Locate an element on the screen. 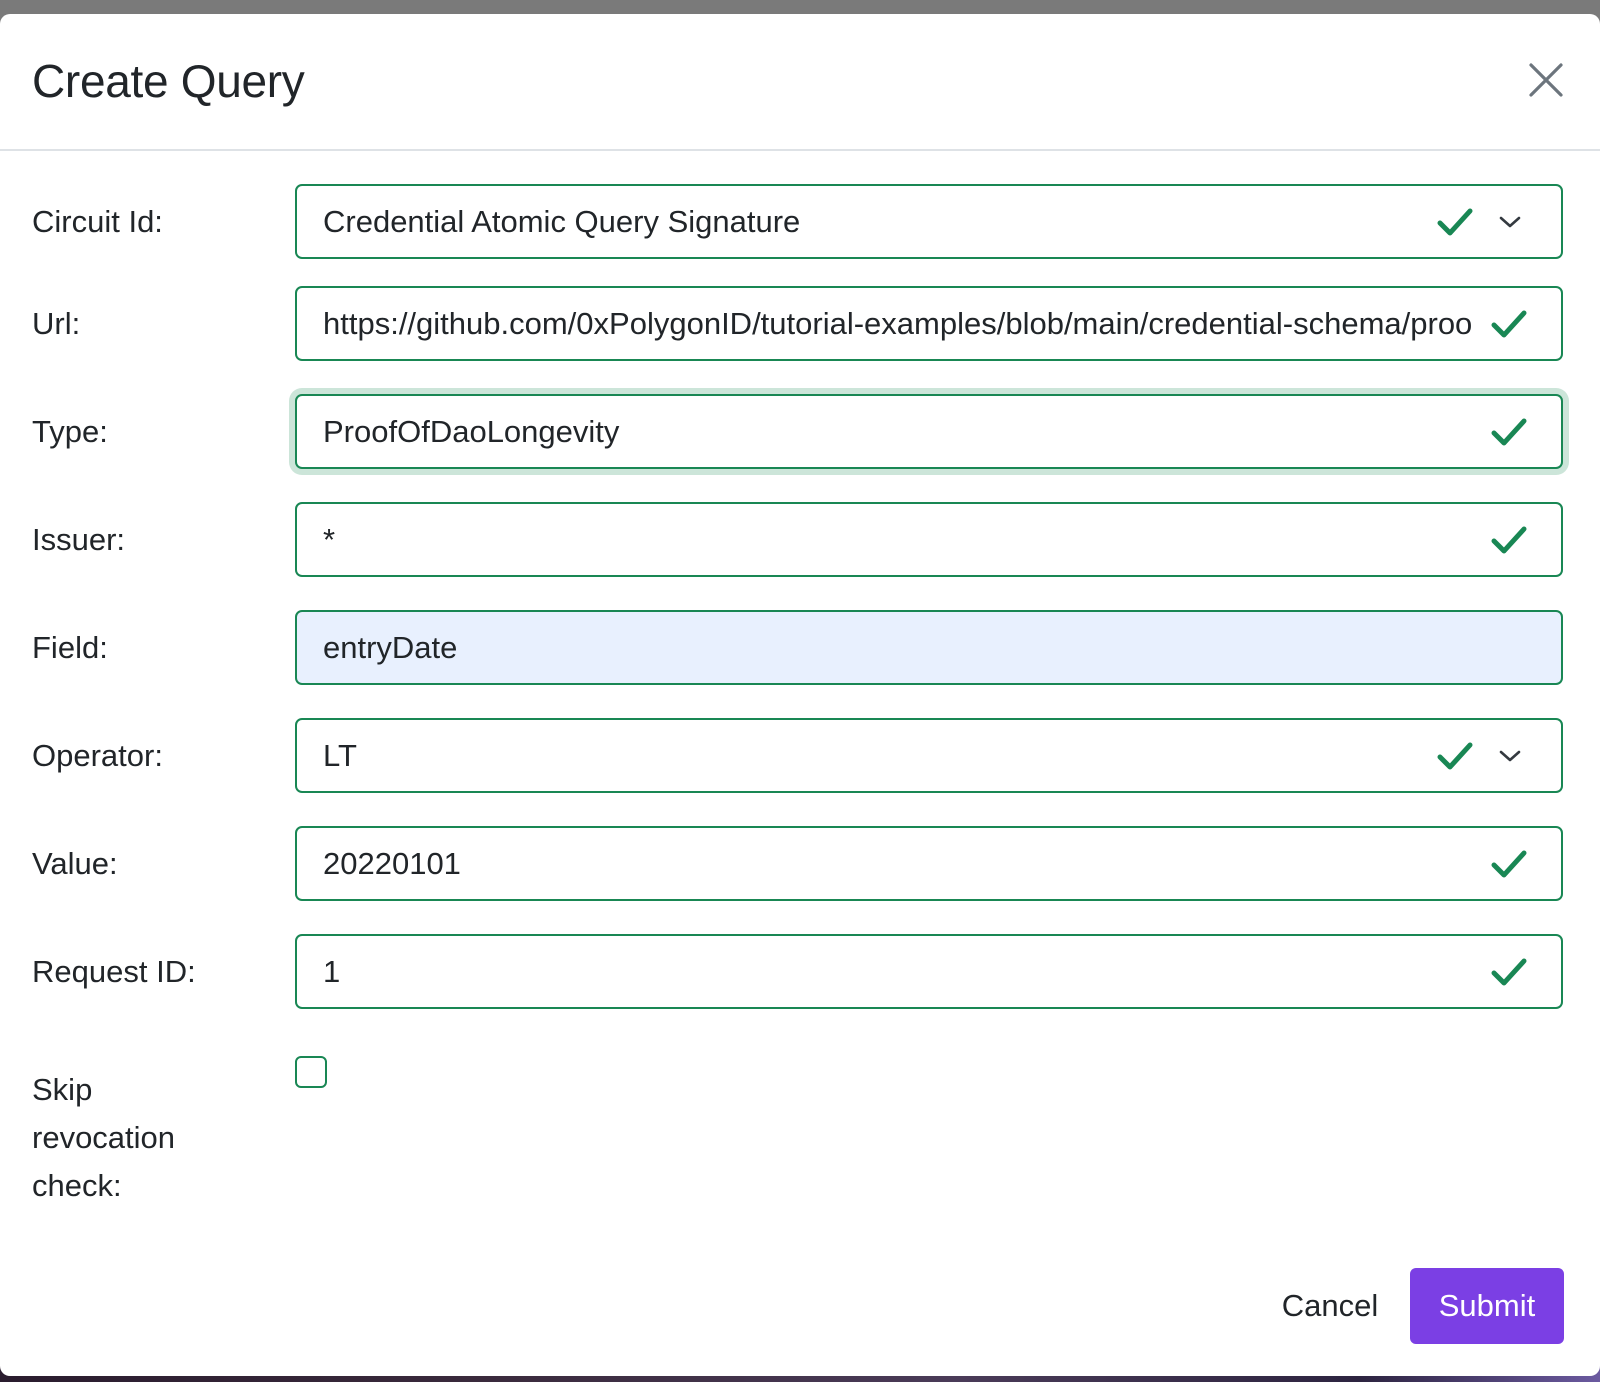 The image size is (1600, 1382). value-row: Value: 20220101 is located at coordinates (800, 863).